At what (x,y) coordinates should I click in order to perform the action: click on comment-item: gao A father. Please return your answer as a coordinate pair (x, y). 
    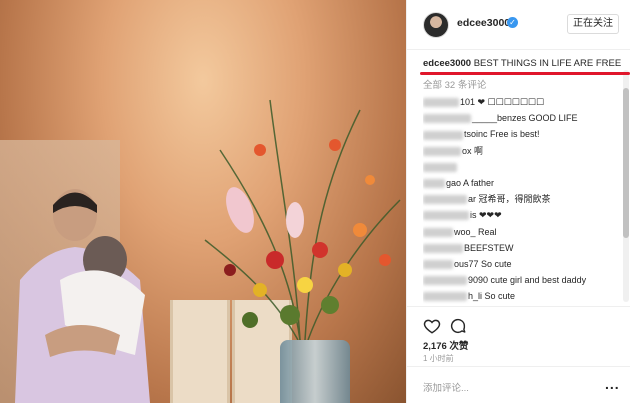
    Looking at the image, I should click on (523, 183).